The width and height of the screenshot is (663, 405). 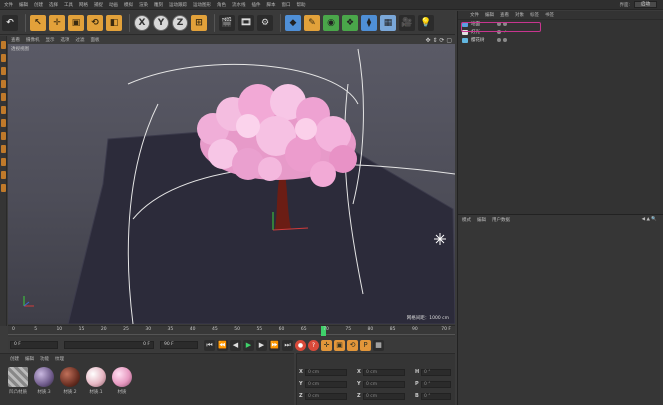 What do you see at coordinates (384, 384) in the screenshot?
I see `size-y-field: 0 cm` at bounding box center [384, 384].